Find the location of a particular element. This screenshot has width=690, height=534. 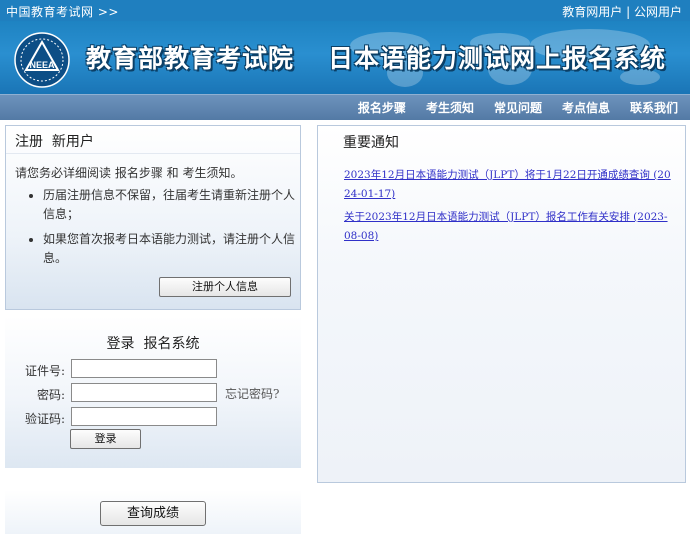

register-title: 注册 新用户 is located at coordinates (54, 142).